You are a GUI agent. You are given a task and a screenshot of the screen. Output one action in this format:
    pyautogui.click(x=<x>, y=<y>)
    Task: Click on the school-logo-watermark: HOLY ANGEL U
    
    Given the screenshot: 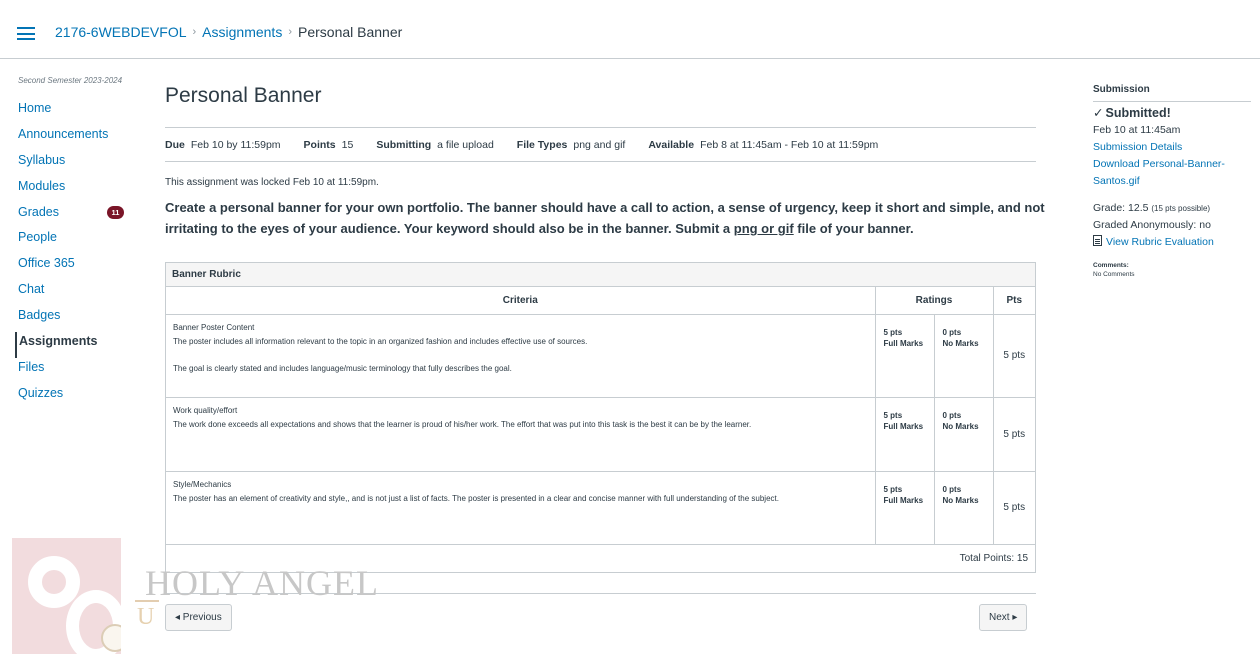 What is the action you would take?
    pyautogui.click(x=195, y=596)
    